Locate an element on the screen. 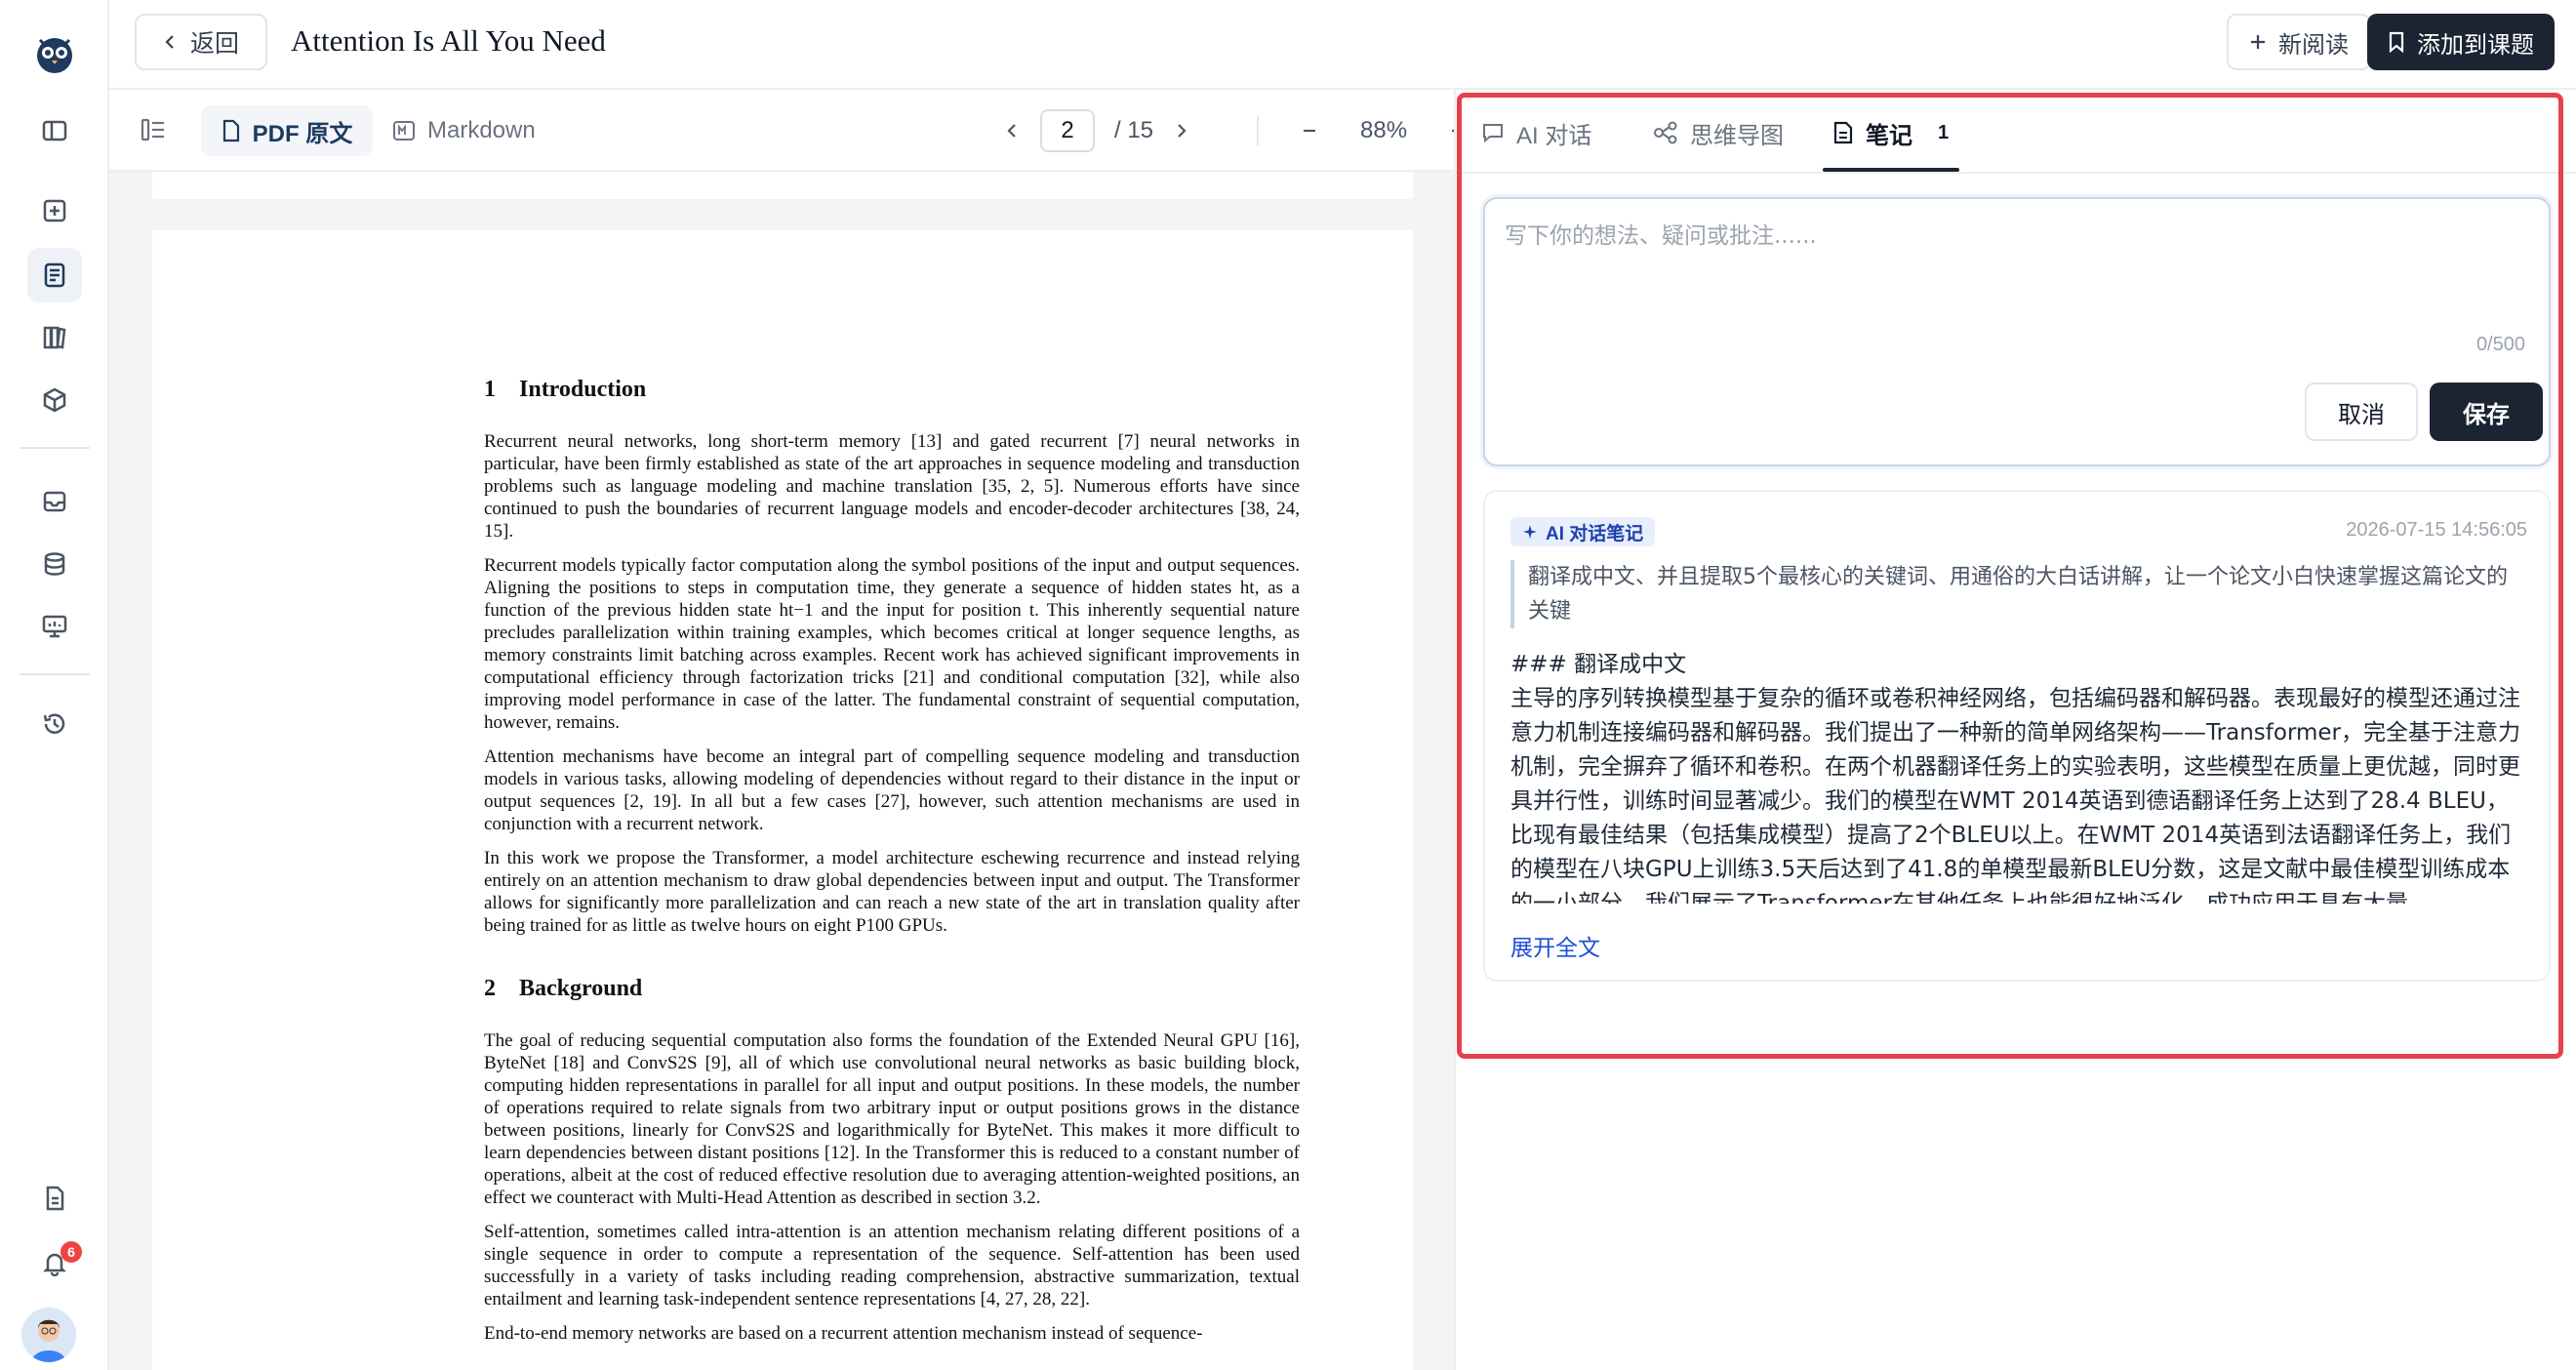 Image resolution: width=2576 pixels, height=1370 pixels. chevron-left-icon is located at coordinates (169, 42).